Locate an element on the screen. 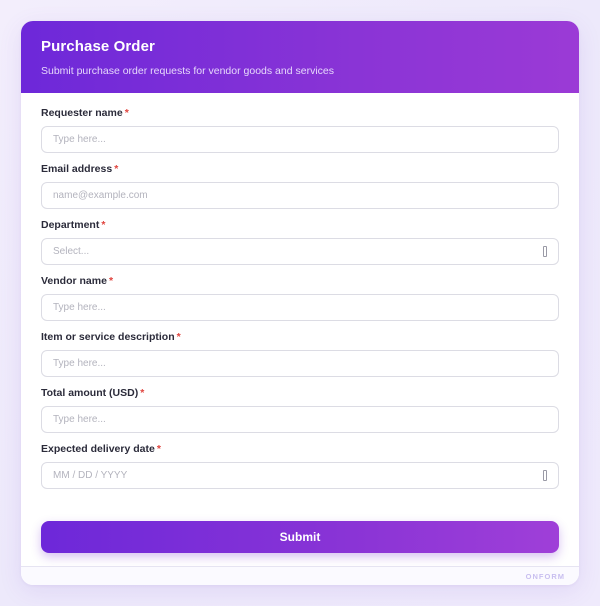  brand-logo: ONFORM is located at coordinates (545, 576).